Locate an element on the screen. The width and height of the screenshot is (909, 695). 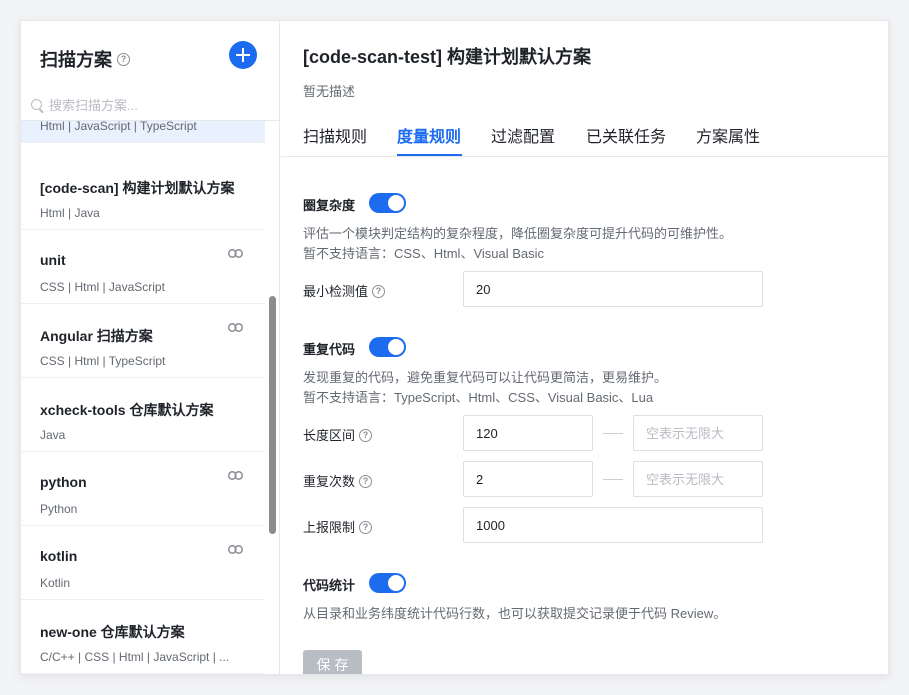
page-title: [code-scan-test] 构建计划默认方案 is located at coordinates (447, 57).